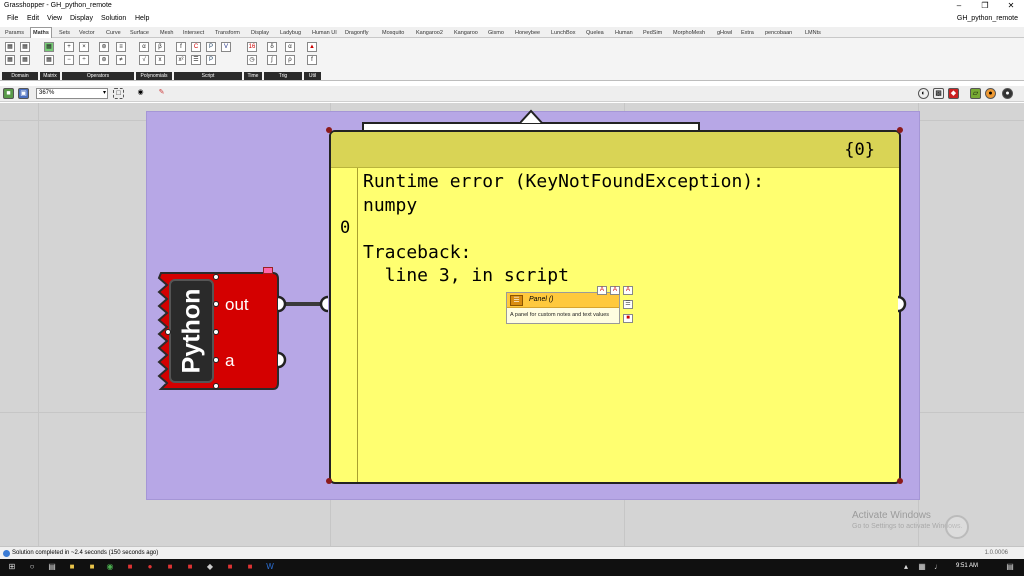 This screenshot has width=1024, height=576. What do you see at coordinates (1007, 93) in the screenshot?
I see `display-icon: ●` at bounding box center [1007, 93].